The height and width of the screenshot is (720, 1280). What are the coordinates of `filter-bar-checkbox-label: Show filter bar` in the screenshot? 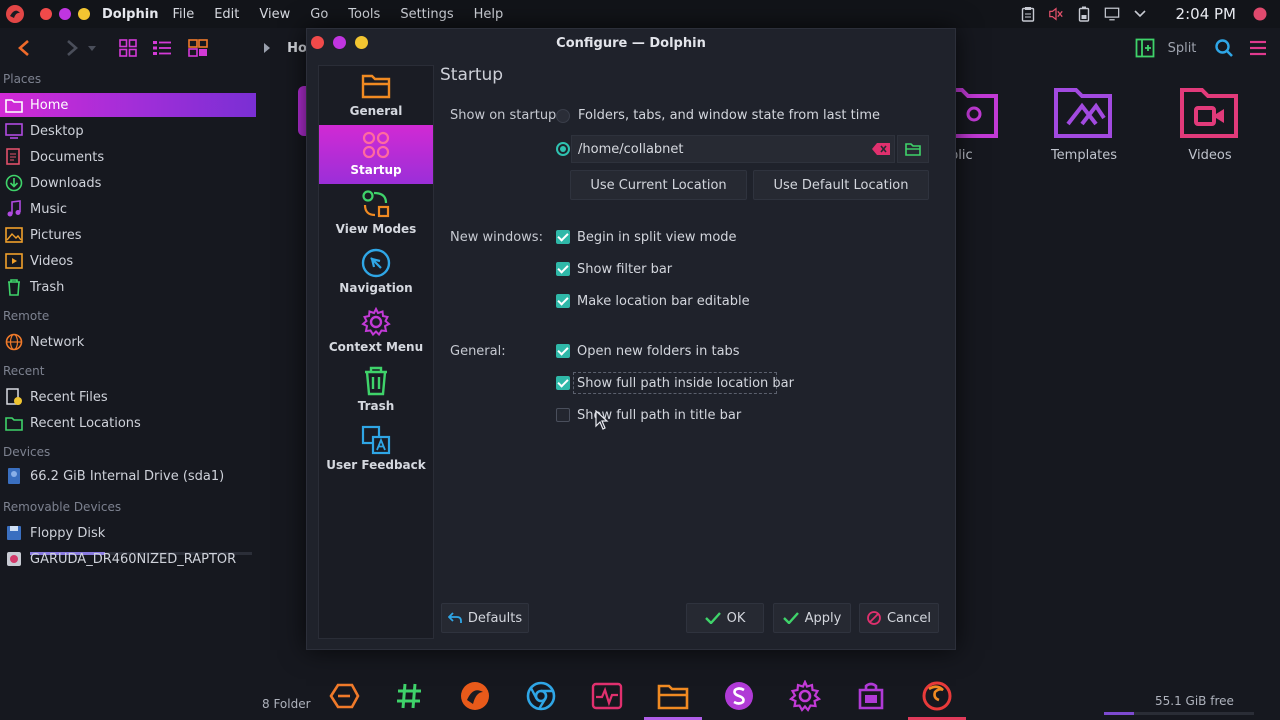 It's located at (624, 269).